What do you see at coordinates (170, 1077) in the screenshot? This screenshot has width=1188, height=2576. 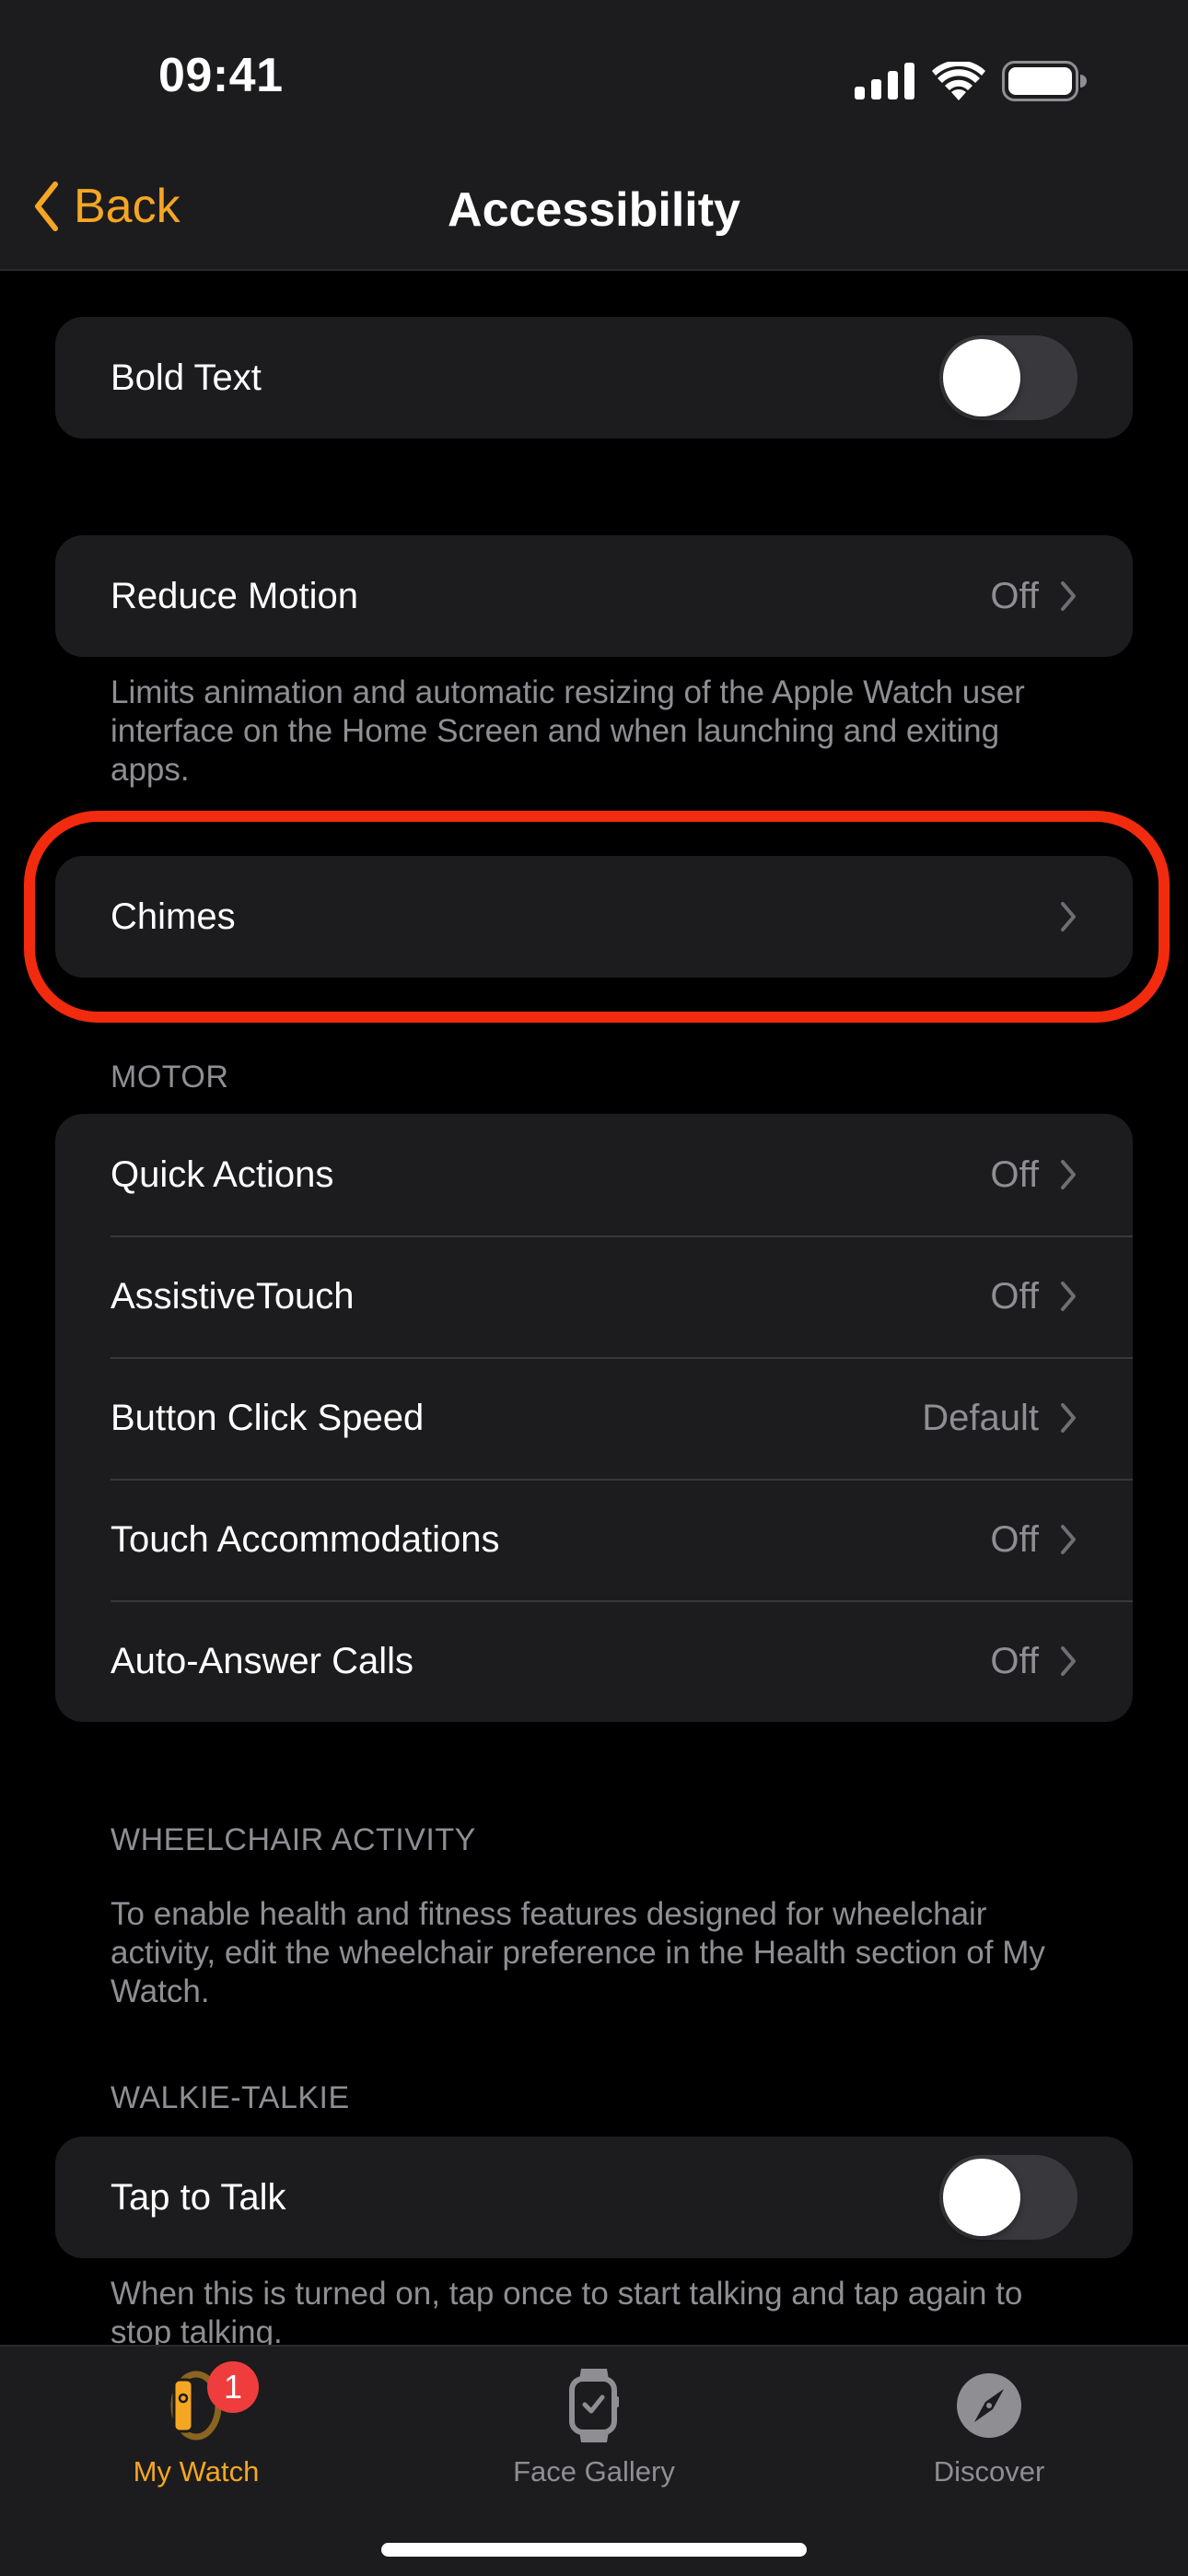 I see `motor-section-header: MOTOR` at bounding box center [170, 1077].